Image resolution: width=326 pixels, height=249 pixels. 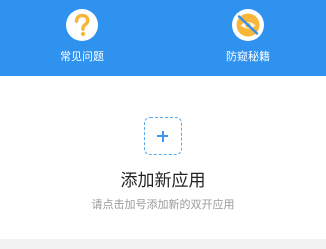 What do you see at coordinates (163, 136) in the screenshot?
I see `add-app-button` at bounding box center [163, 136].